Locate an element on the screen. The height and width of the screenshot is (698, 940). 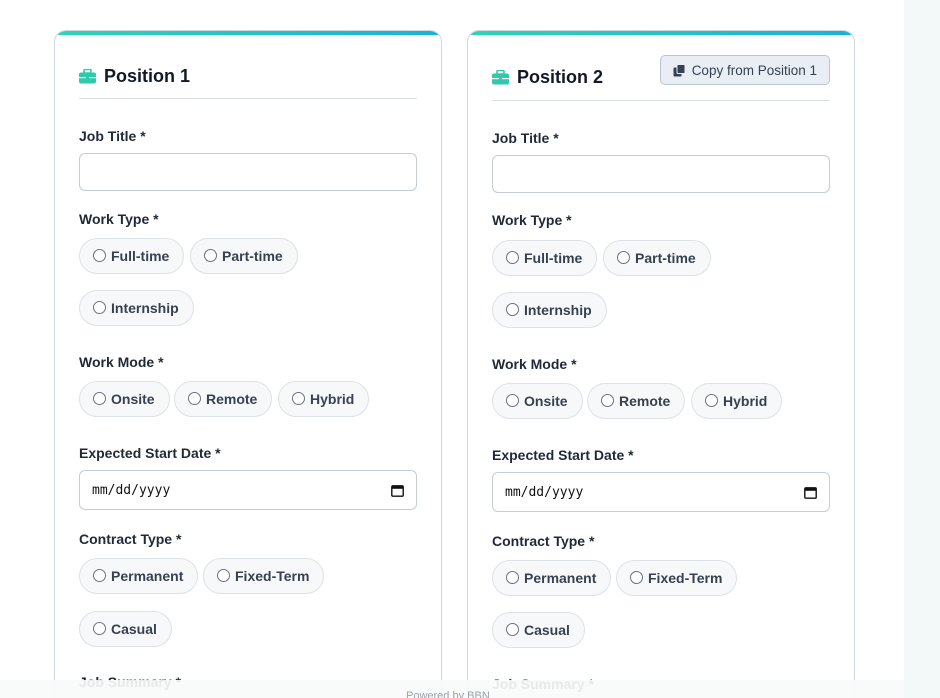
copy-icon is located at coordinates (679, 69).